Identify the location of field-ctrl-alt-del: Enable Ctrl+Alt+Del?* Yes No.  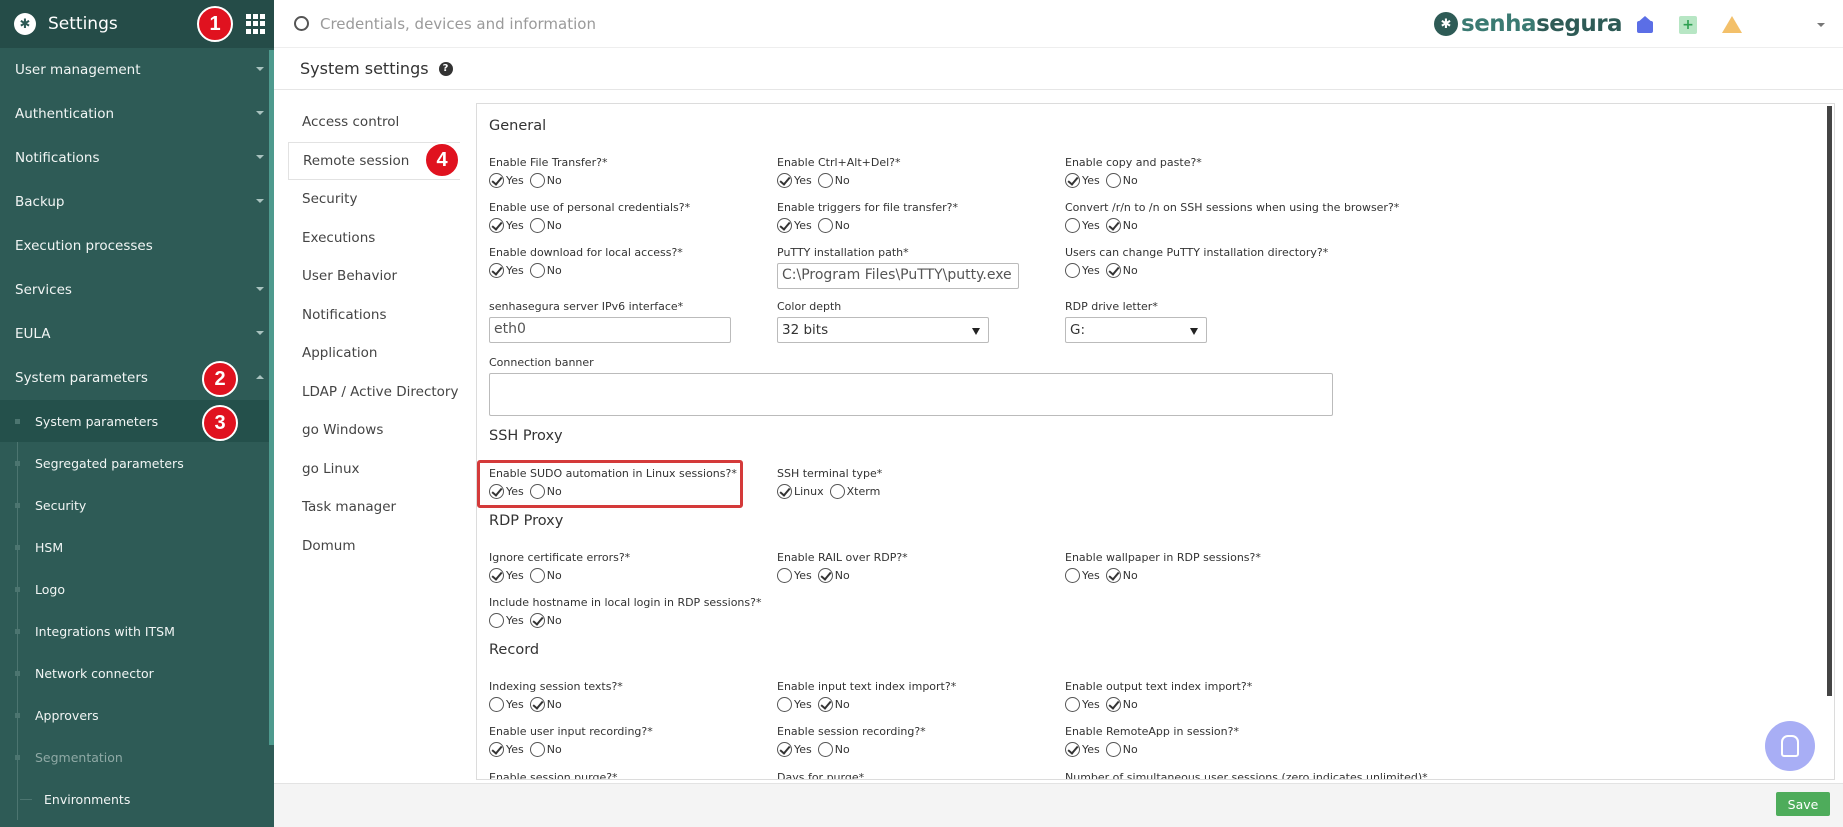
(839, 172).